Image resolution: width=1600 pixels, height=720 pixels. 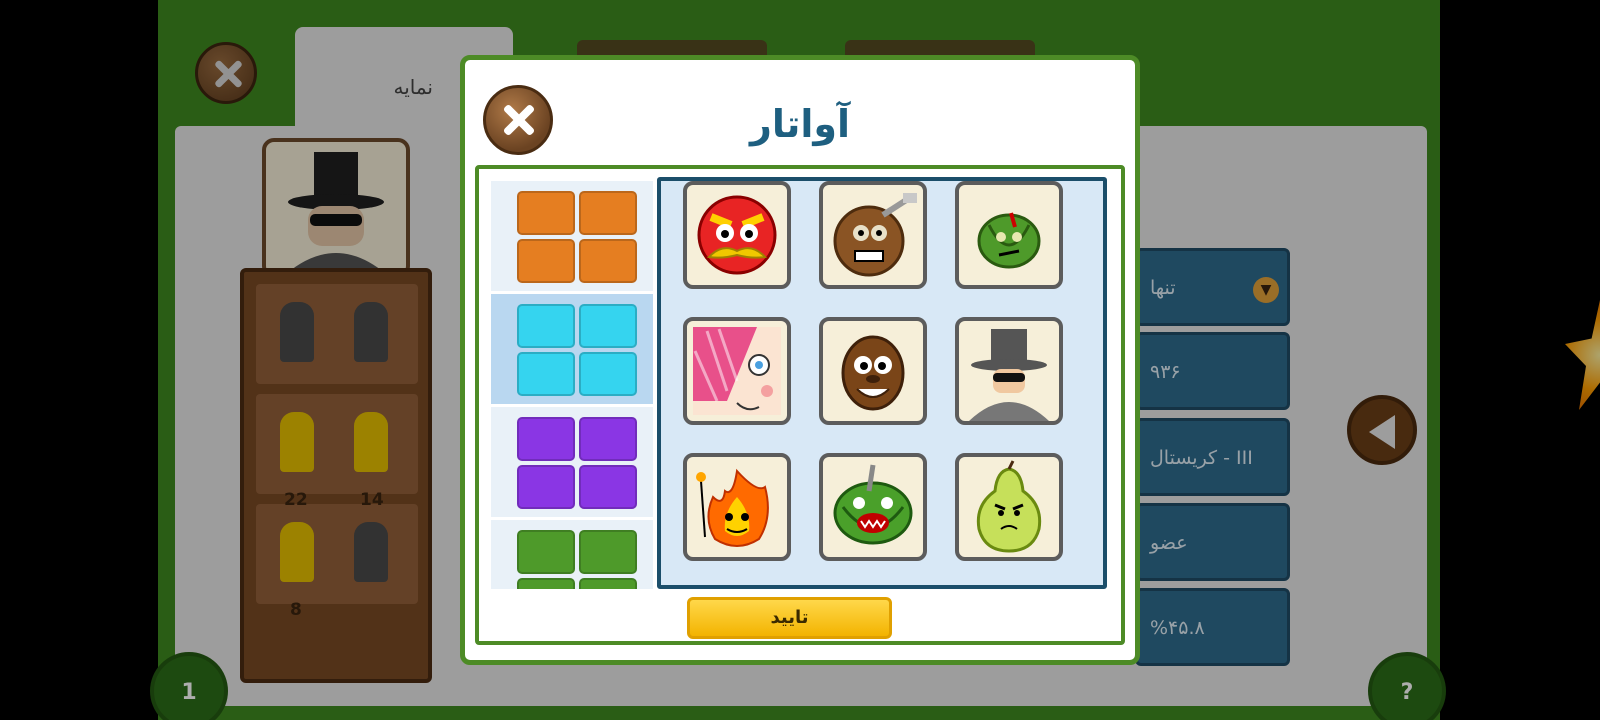 What do you see at coordinates (518, 120) in the screenshot?
I see `close-button` at bounding box center [518, 120].